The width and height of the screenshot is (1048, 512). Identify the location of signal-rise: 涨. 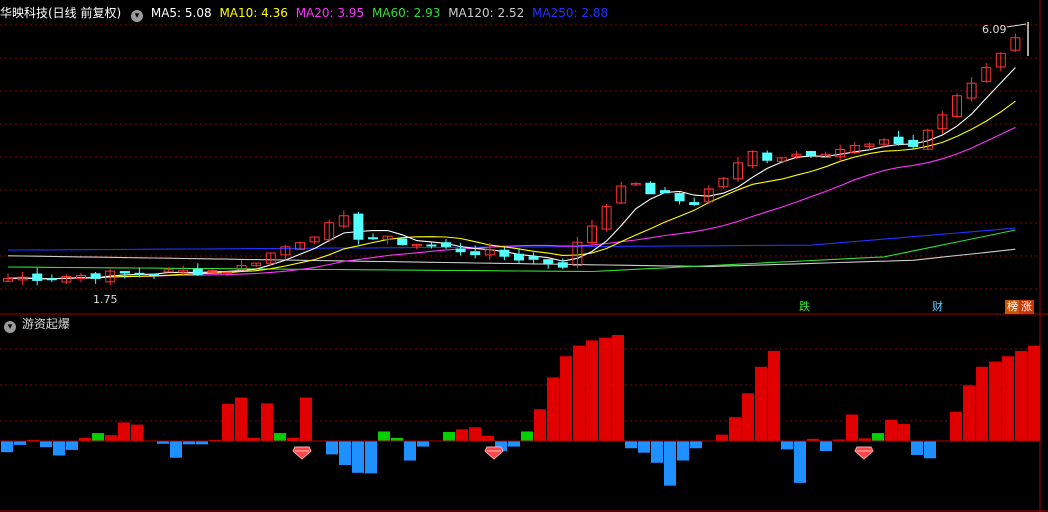
(1026, 307).